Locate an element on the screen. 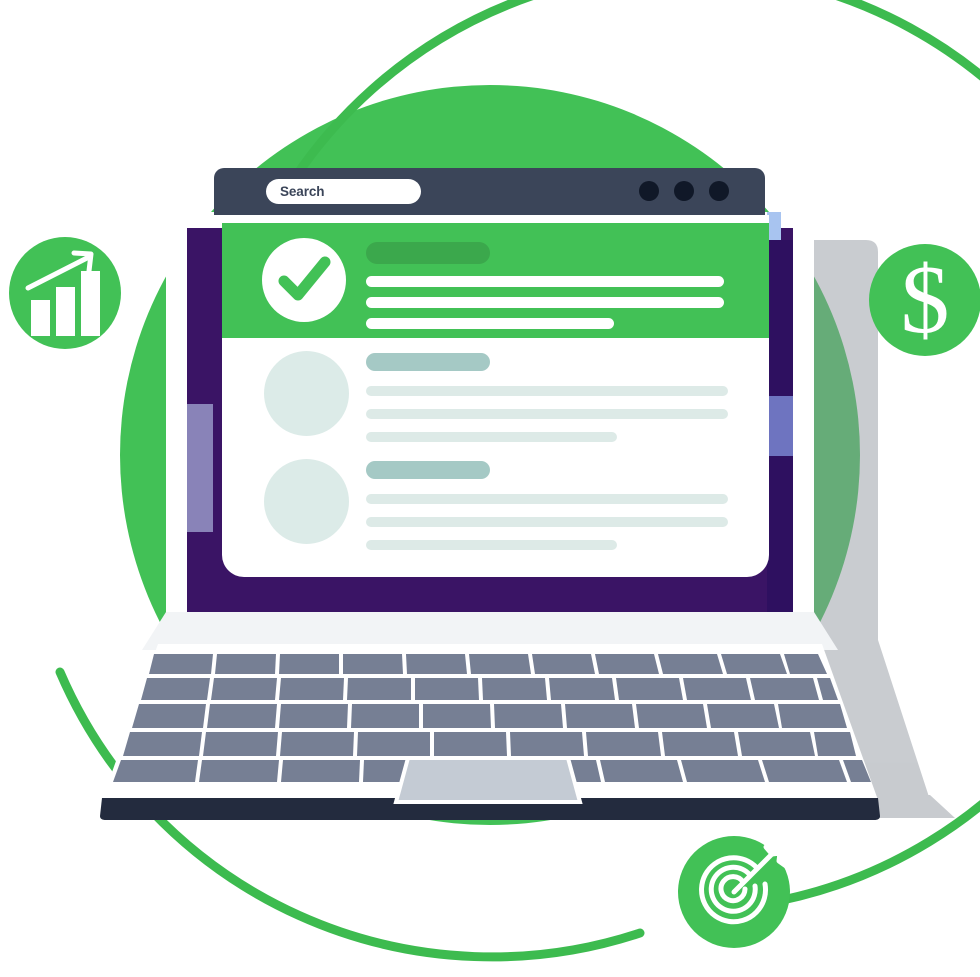 This screenshot has width=980, height=977. badge-growth-chart is located at coordinates (65, 293).